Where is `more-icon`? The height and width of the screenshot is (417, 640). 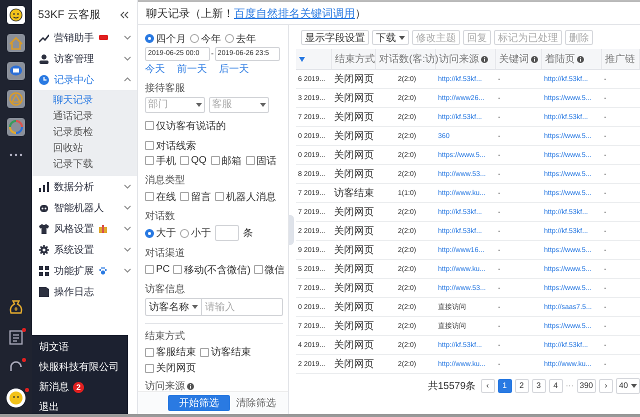 more-icon is located at coordinates (16, 155).